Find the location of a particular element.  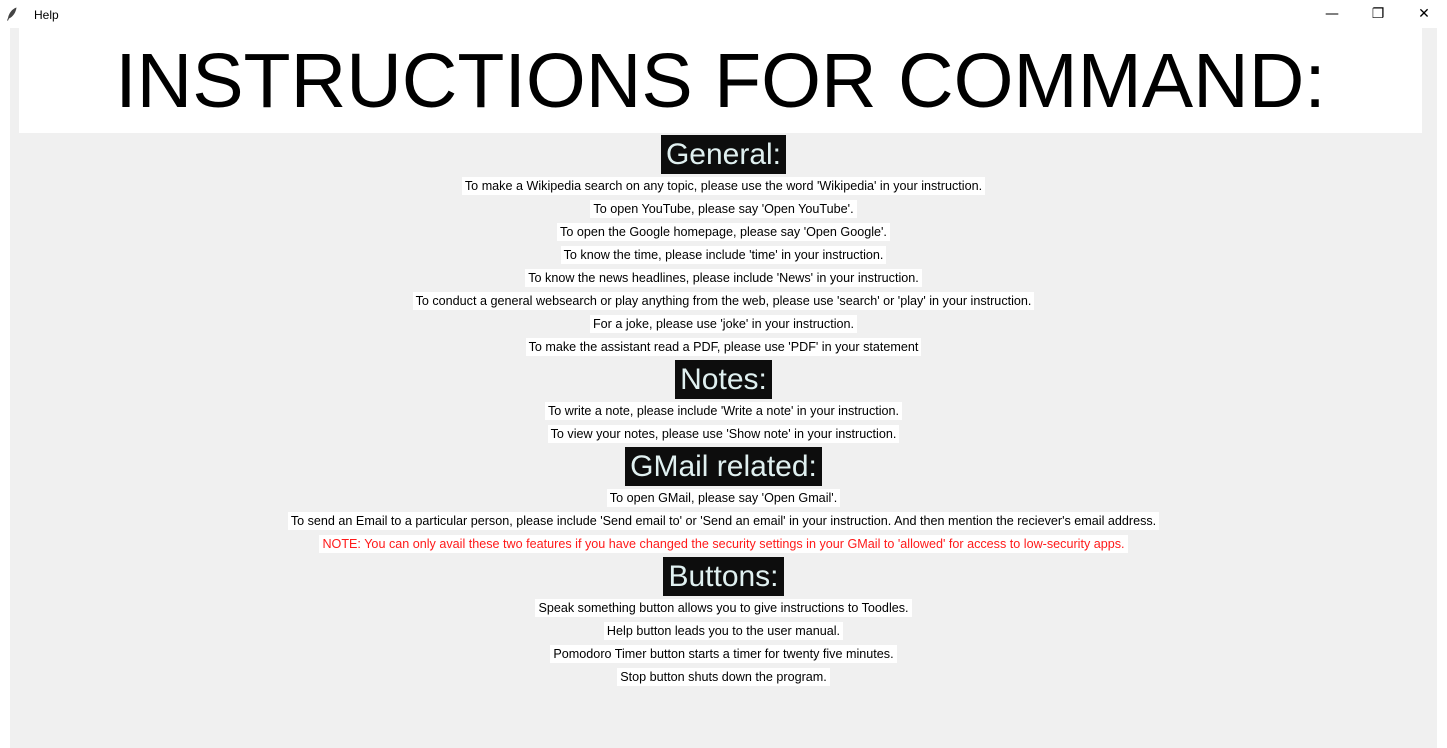

close-button: ✕ is located at coordinates (1424, 14).